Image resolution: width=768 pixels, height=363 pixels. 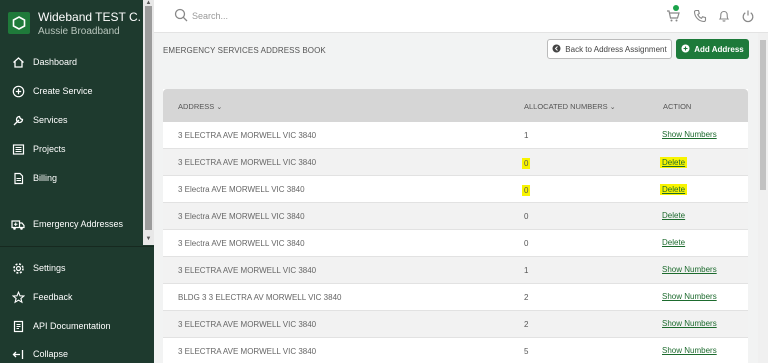 I want to click on search-icon, so click(x=181, y=16).